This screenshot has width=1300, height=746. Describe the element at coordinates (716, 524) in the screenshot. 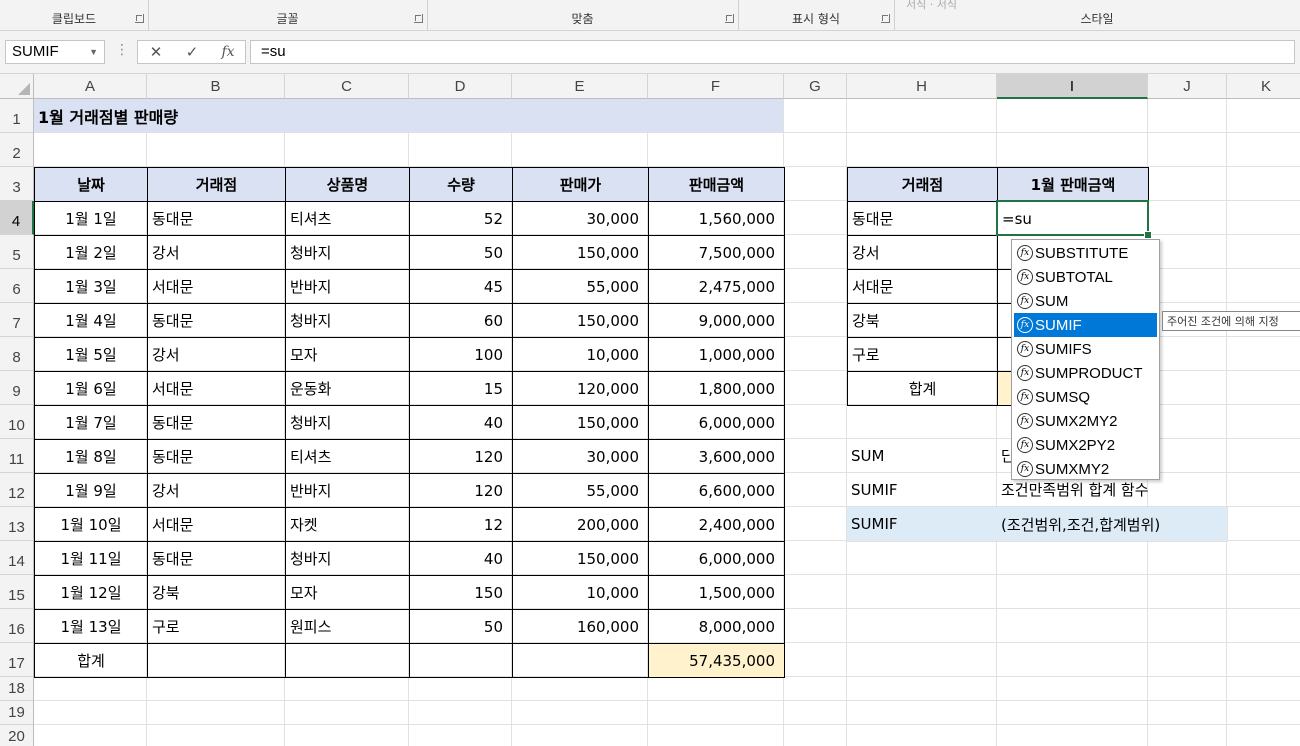

I see `table-cell: 2,400,000` at that location.